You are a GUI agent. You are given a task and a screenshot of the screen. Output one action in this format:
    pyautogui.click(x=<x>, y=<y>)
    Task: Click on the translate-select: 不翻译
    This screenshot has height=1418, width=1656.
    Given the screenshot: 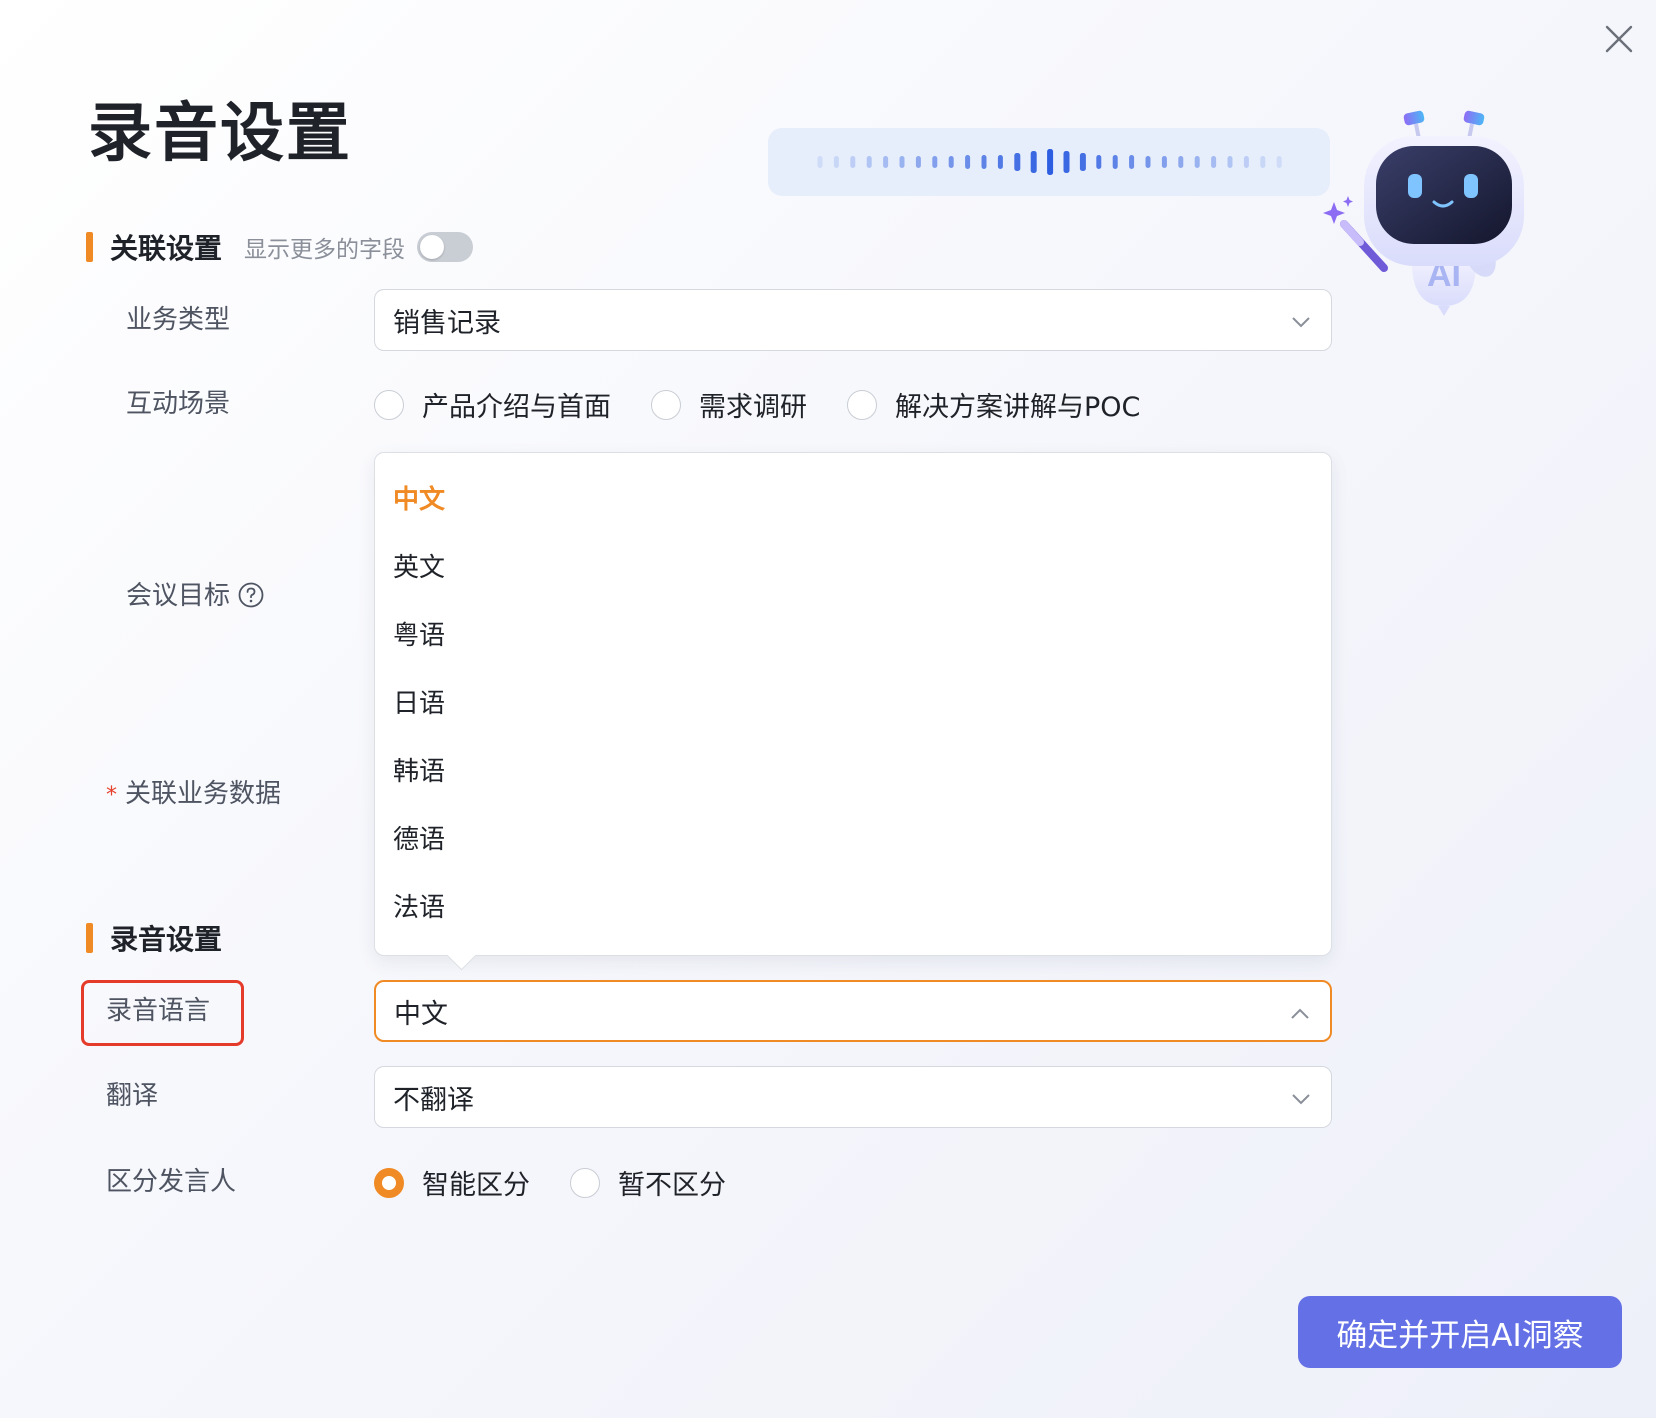 What is the action you would take?
    pyautogui.click(x=853, y=1097)
    